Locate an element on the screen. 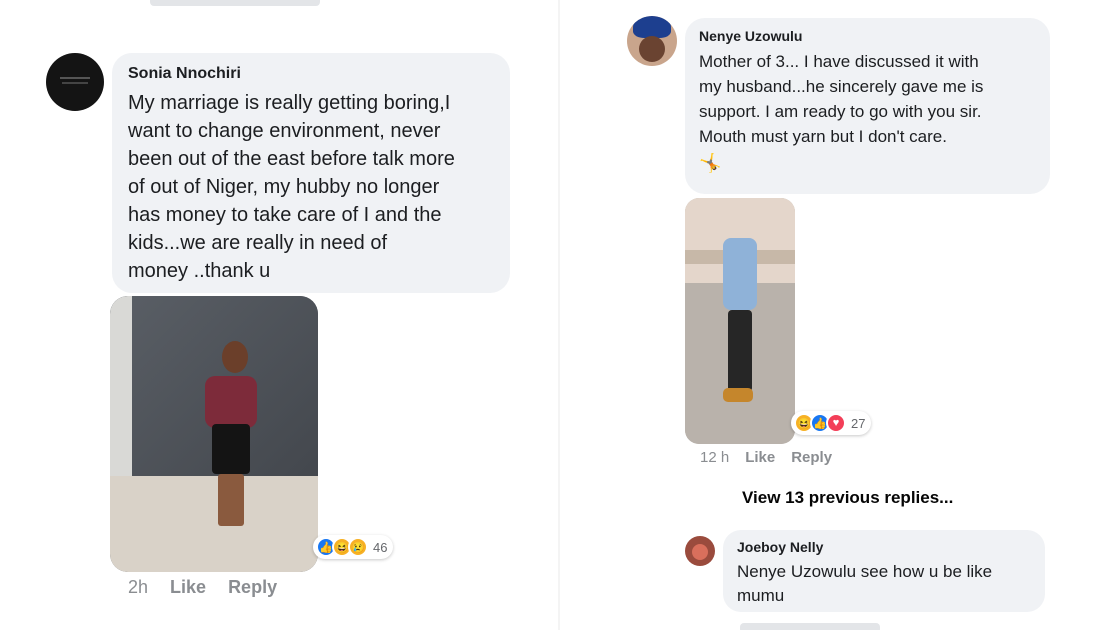 The image size is (1120, 630). photo-person-top is located at coordinates (231, 402).